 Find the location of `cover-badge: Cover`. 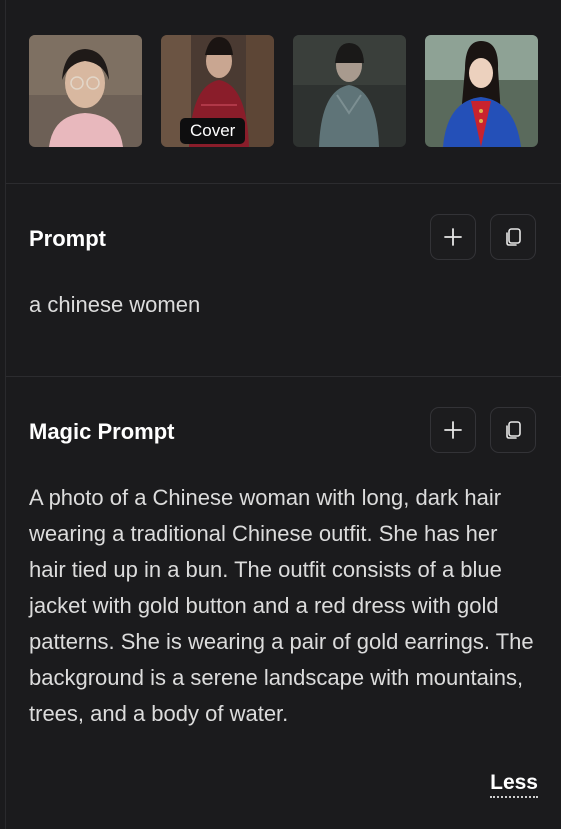

cover-badge: Cover is located at coordinates (213, 131).